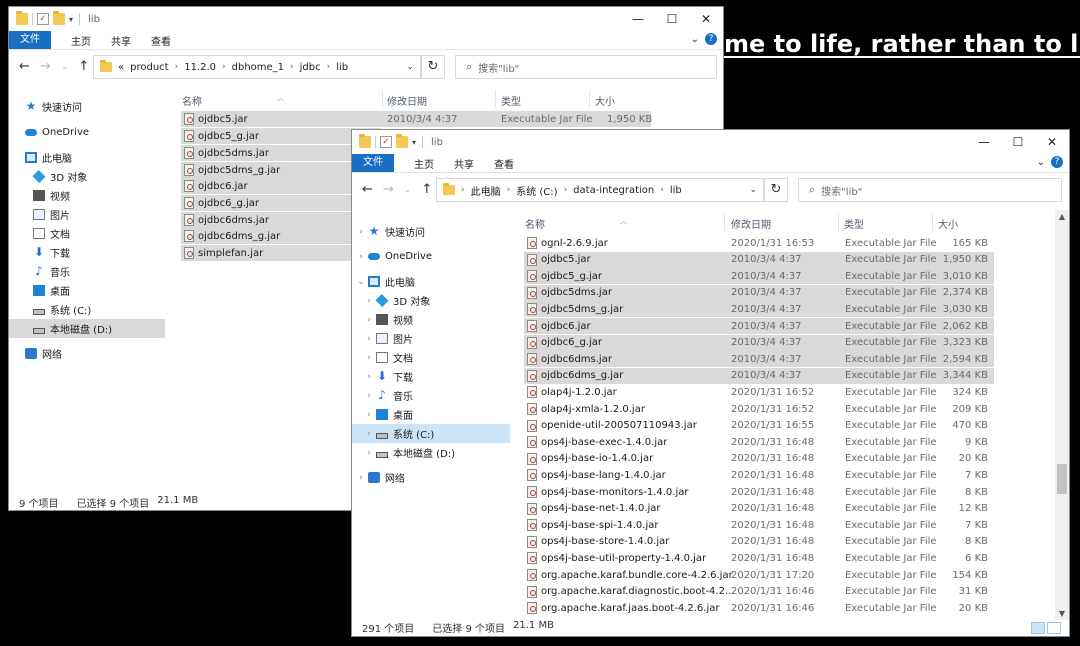 Image resolution: width=1080 pixels, height=646 pixels. I want to click on breadcrumb-item: data-integration, so click(613, 190).